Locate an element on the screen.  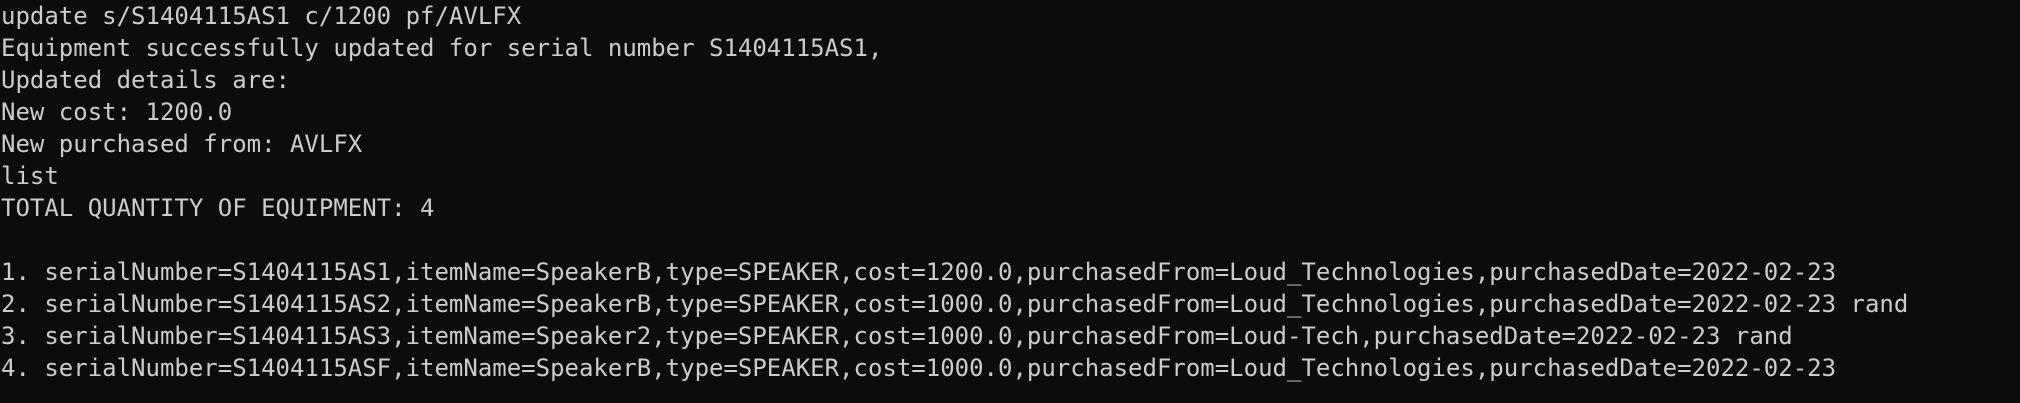
output-new-purchased-from: New purchased from: AVLFX is located at coordinates (182, 144).